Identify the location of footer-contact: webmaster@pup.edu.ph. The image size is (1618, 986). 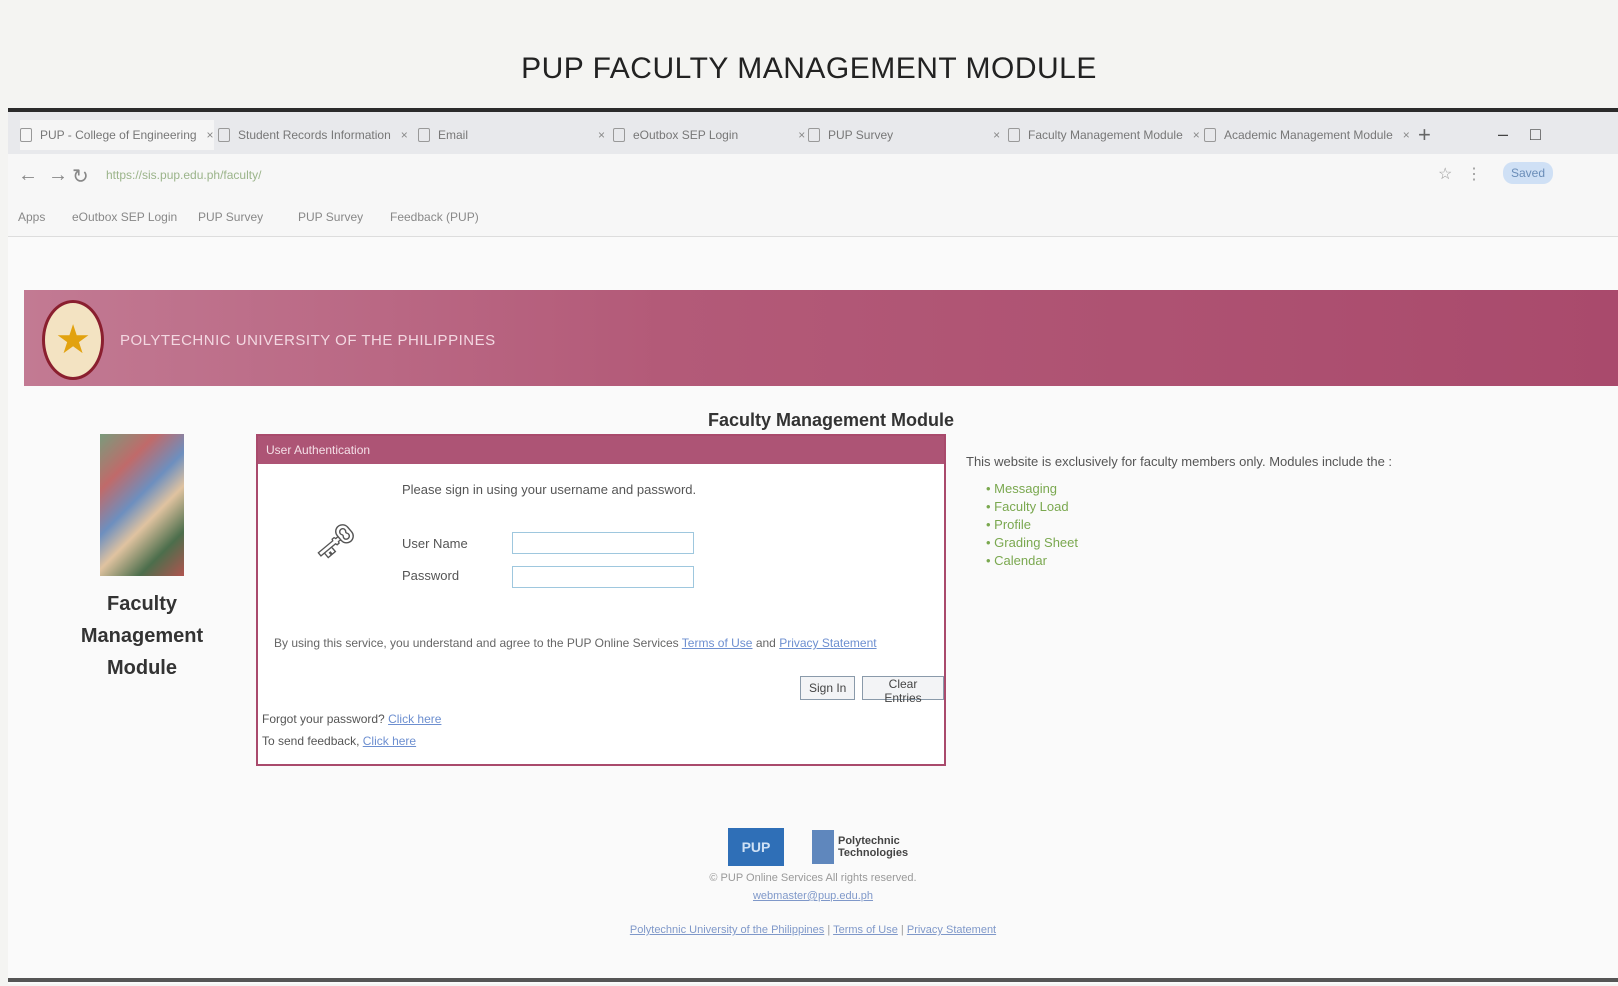
(813, 896).